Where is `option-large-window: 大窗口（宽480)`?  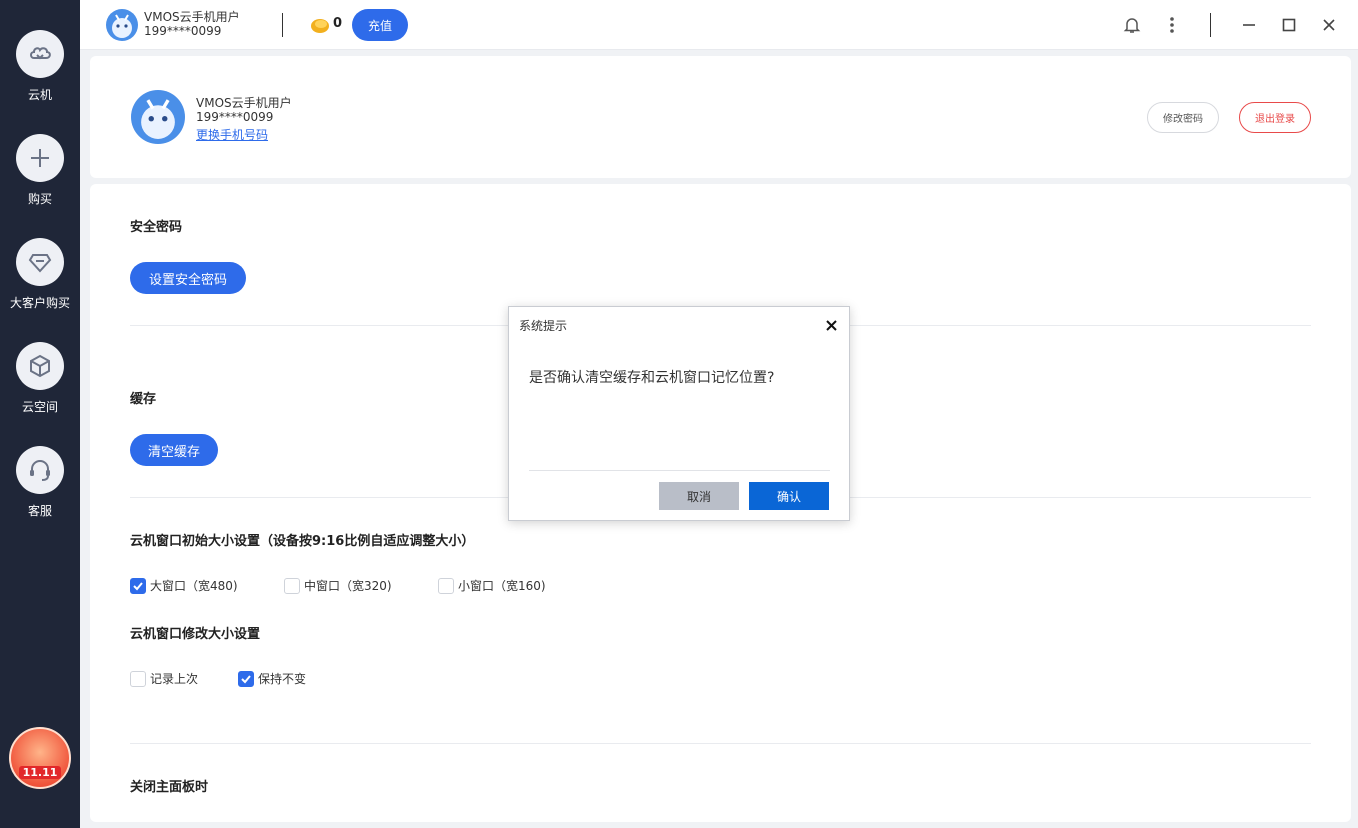 option-large-window: 大窗口（宽480) is located at coordinates (184, 585).